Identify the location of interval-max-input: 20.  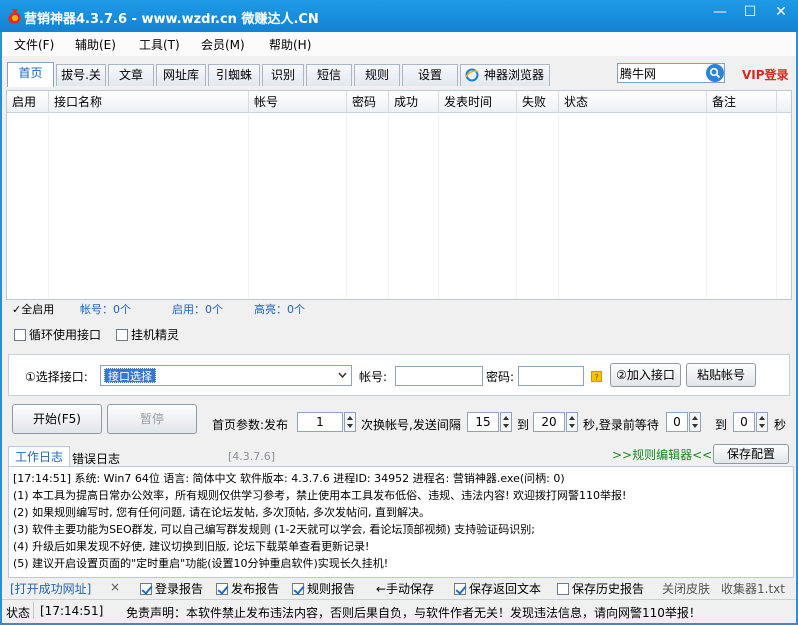
(549, 422).